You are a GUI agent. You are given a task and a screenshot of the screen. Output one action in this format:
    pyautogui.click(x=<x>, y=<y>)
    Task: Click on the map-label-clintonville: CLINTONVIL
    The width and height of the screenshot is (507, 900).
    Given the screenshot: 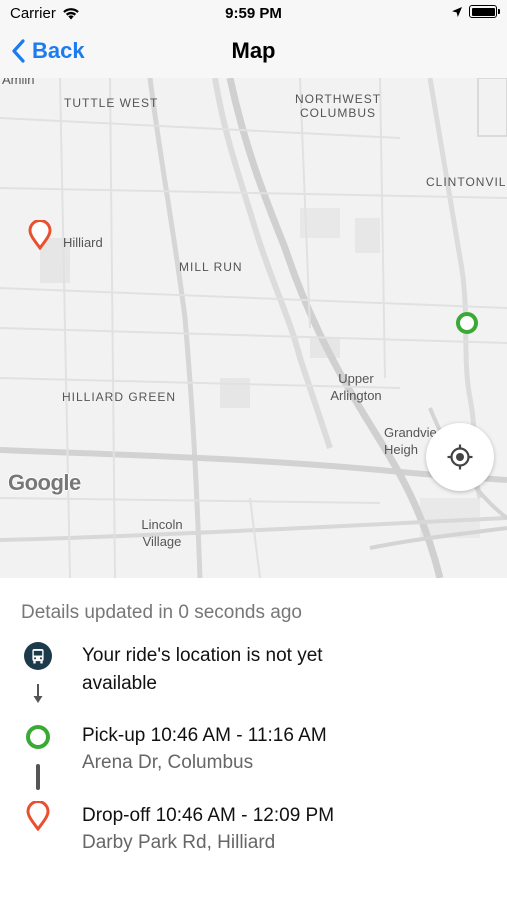 What is the action you would take?
    pyautogui.click(x=466, y=182)
    